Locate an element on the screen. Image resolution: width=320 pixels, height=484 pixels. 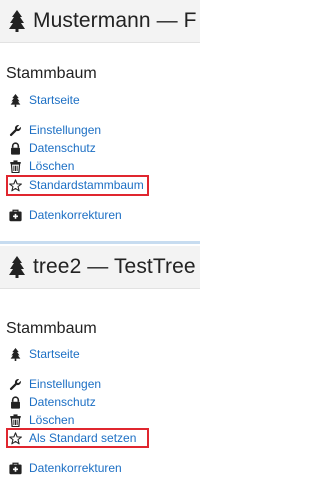
panel-header: Mustermann — F is located at coordinates (100, 21).